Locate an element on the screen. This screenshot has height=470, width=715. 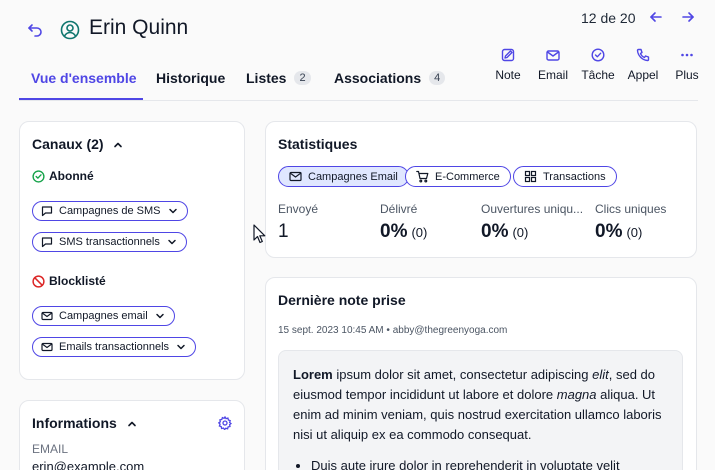
info-title: Informations is located at coordinates (84, 423).